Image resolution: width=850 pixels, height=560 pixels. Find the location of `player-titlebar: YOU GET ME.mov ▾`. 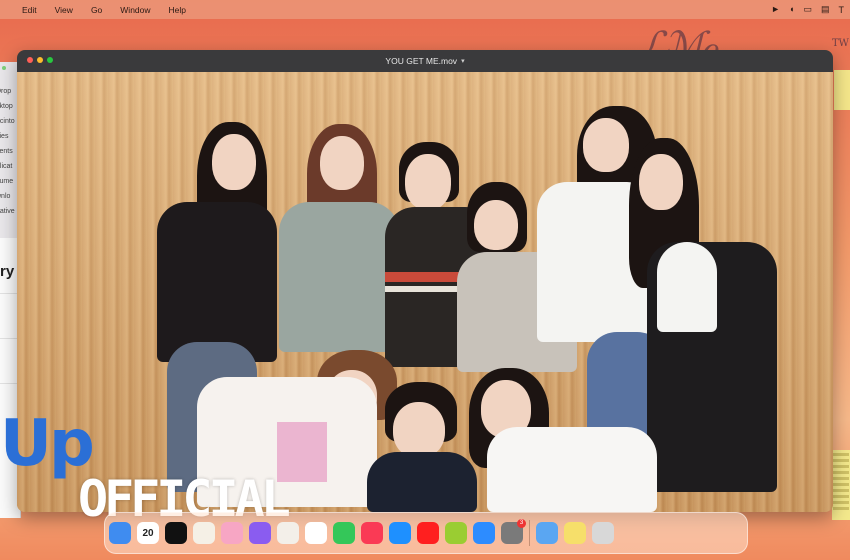

player-titlebar: YOU GET ME.mov ▾ is located at coordinates (425, 61).